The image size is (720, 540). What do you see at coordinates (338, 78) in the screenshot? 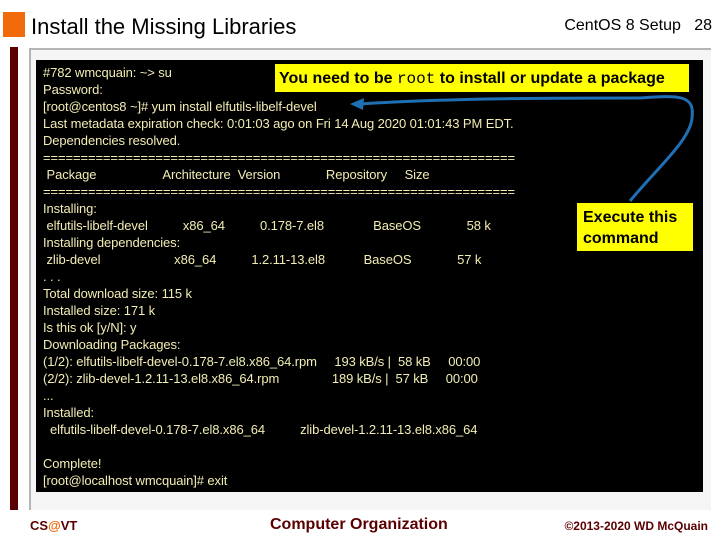
I see `root-callout-prefix: You need to be` at bounding box center [338, 78].